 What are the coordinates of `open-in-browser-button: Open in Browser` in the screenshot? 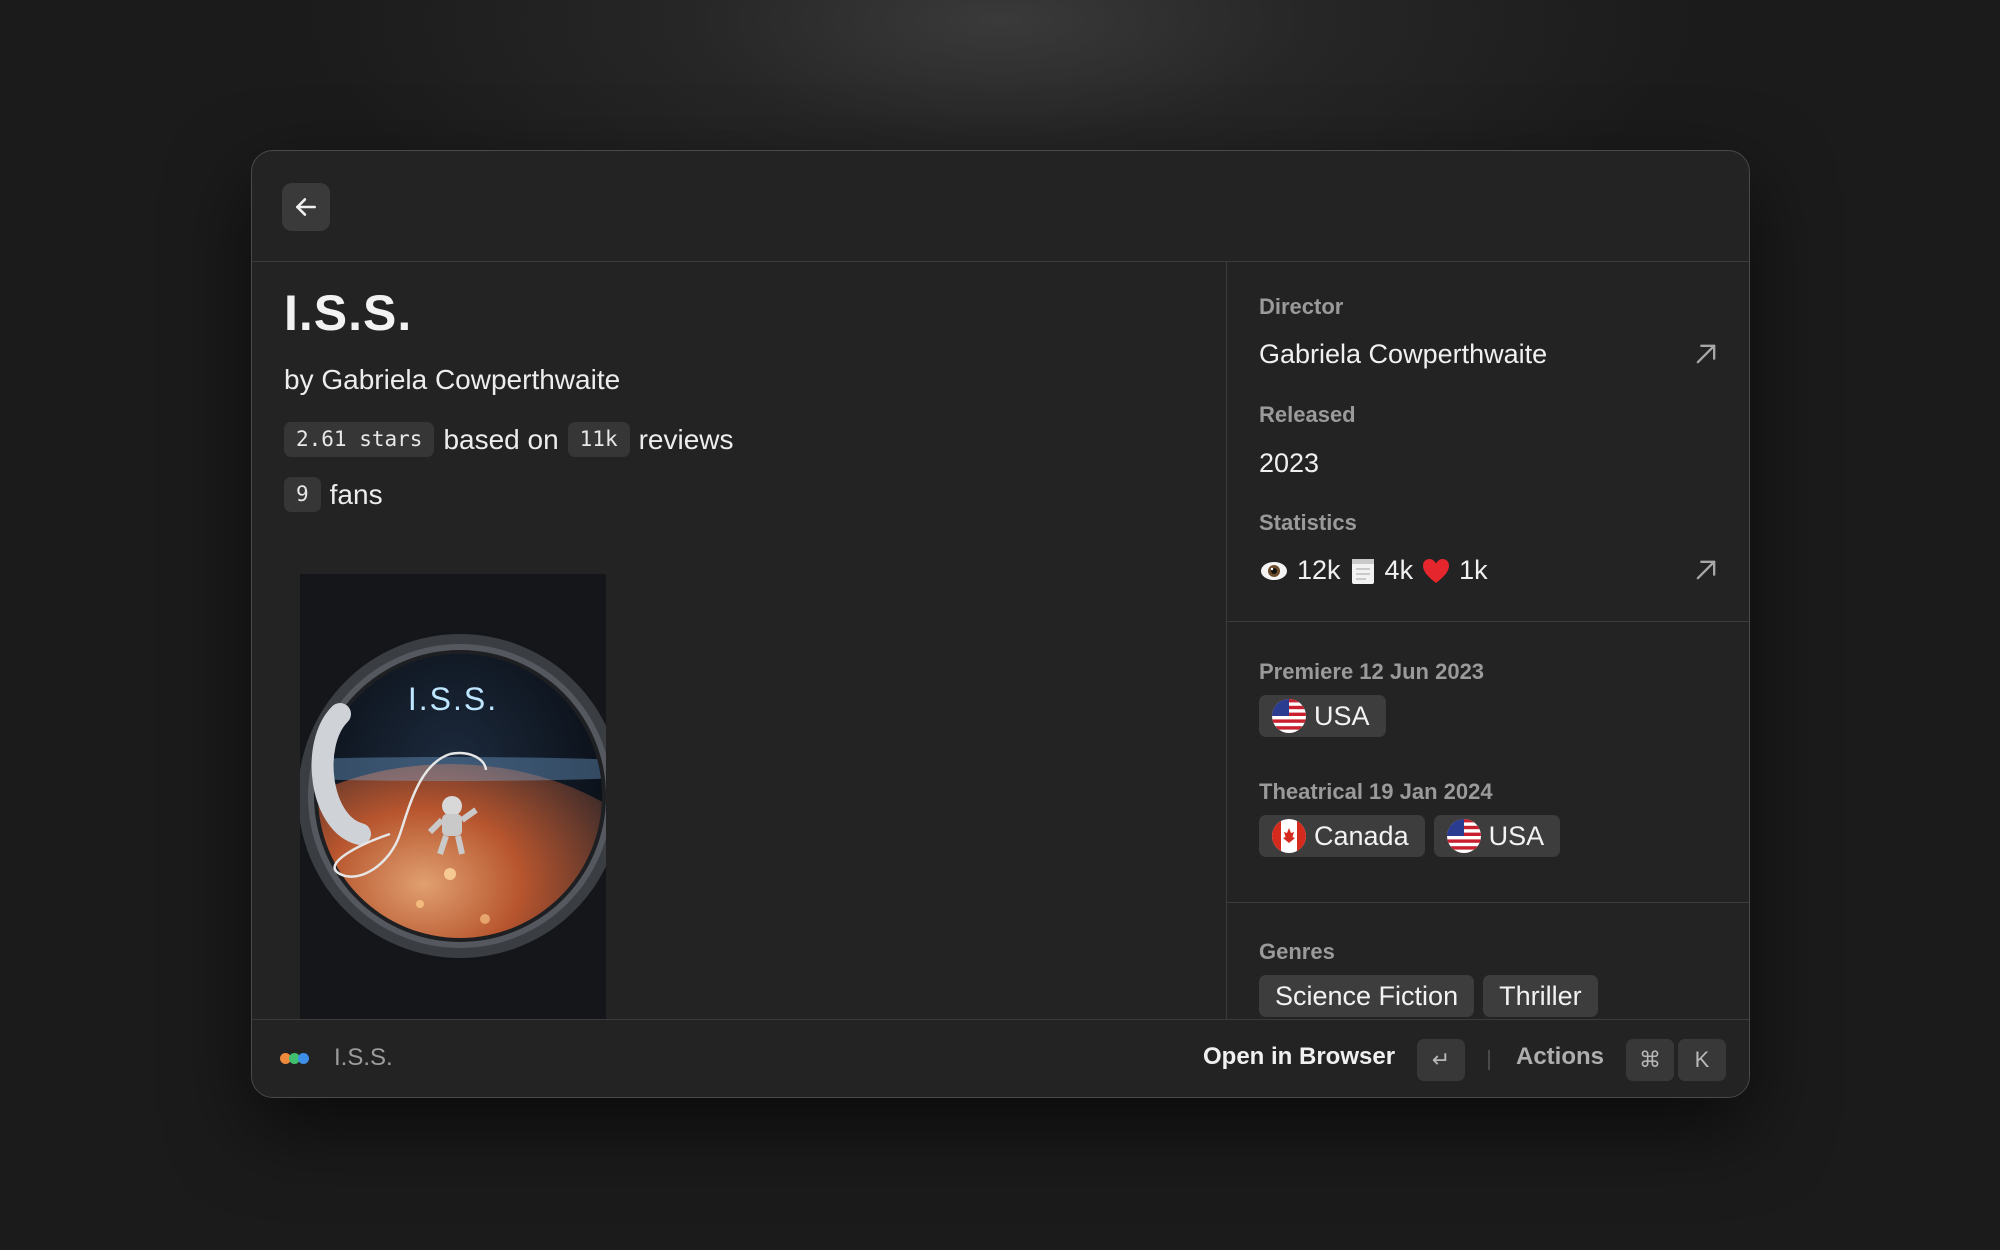 It's located at (1299, 1057).